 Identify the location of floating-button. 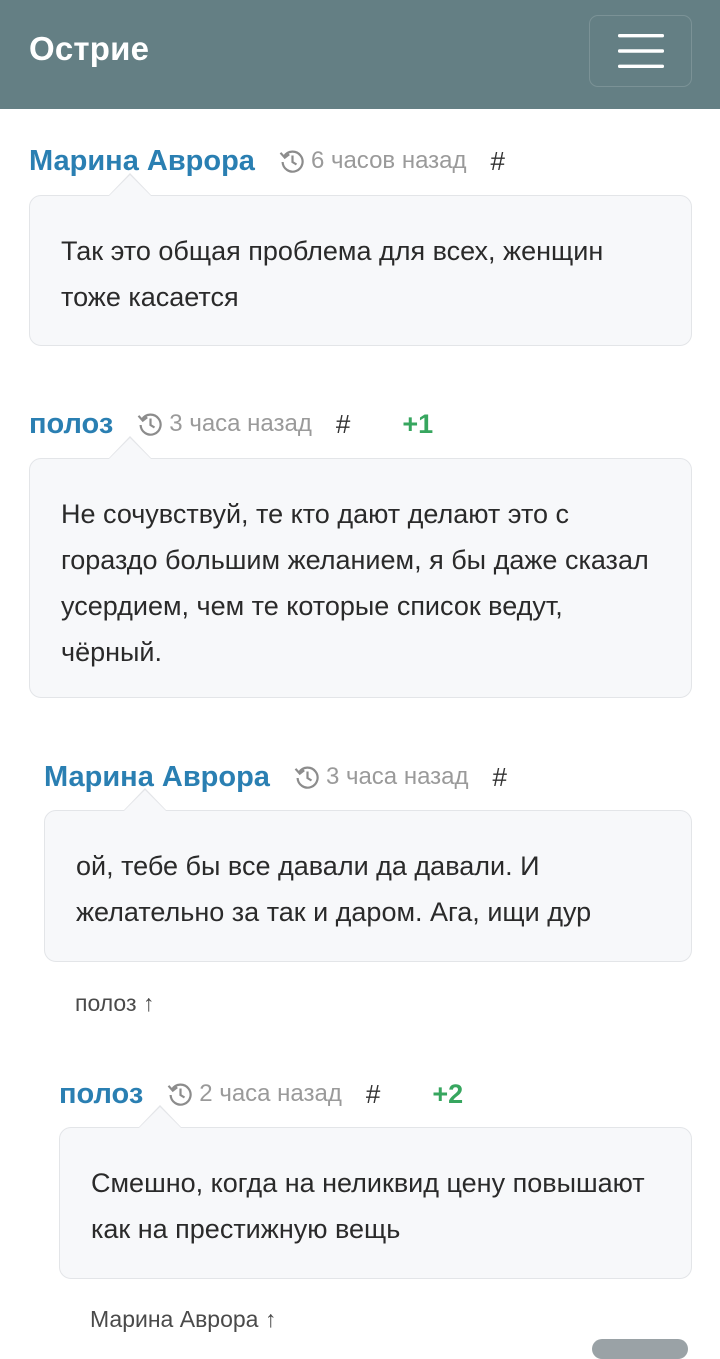
(640, 1349).